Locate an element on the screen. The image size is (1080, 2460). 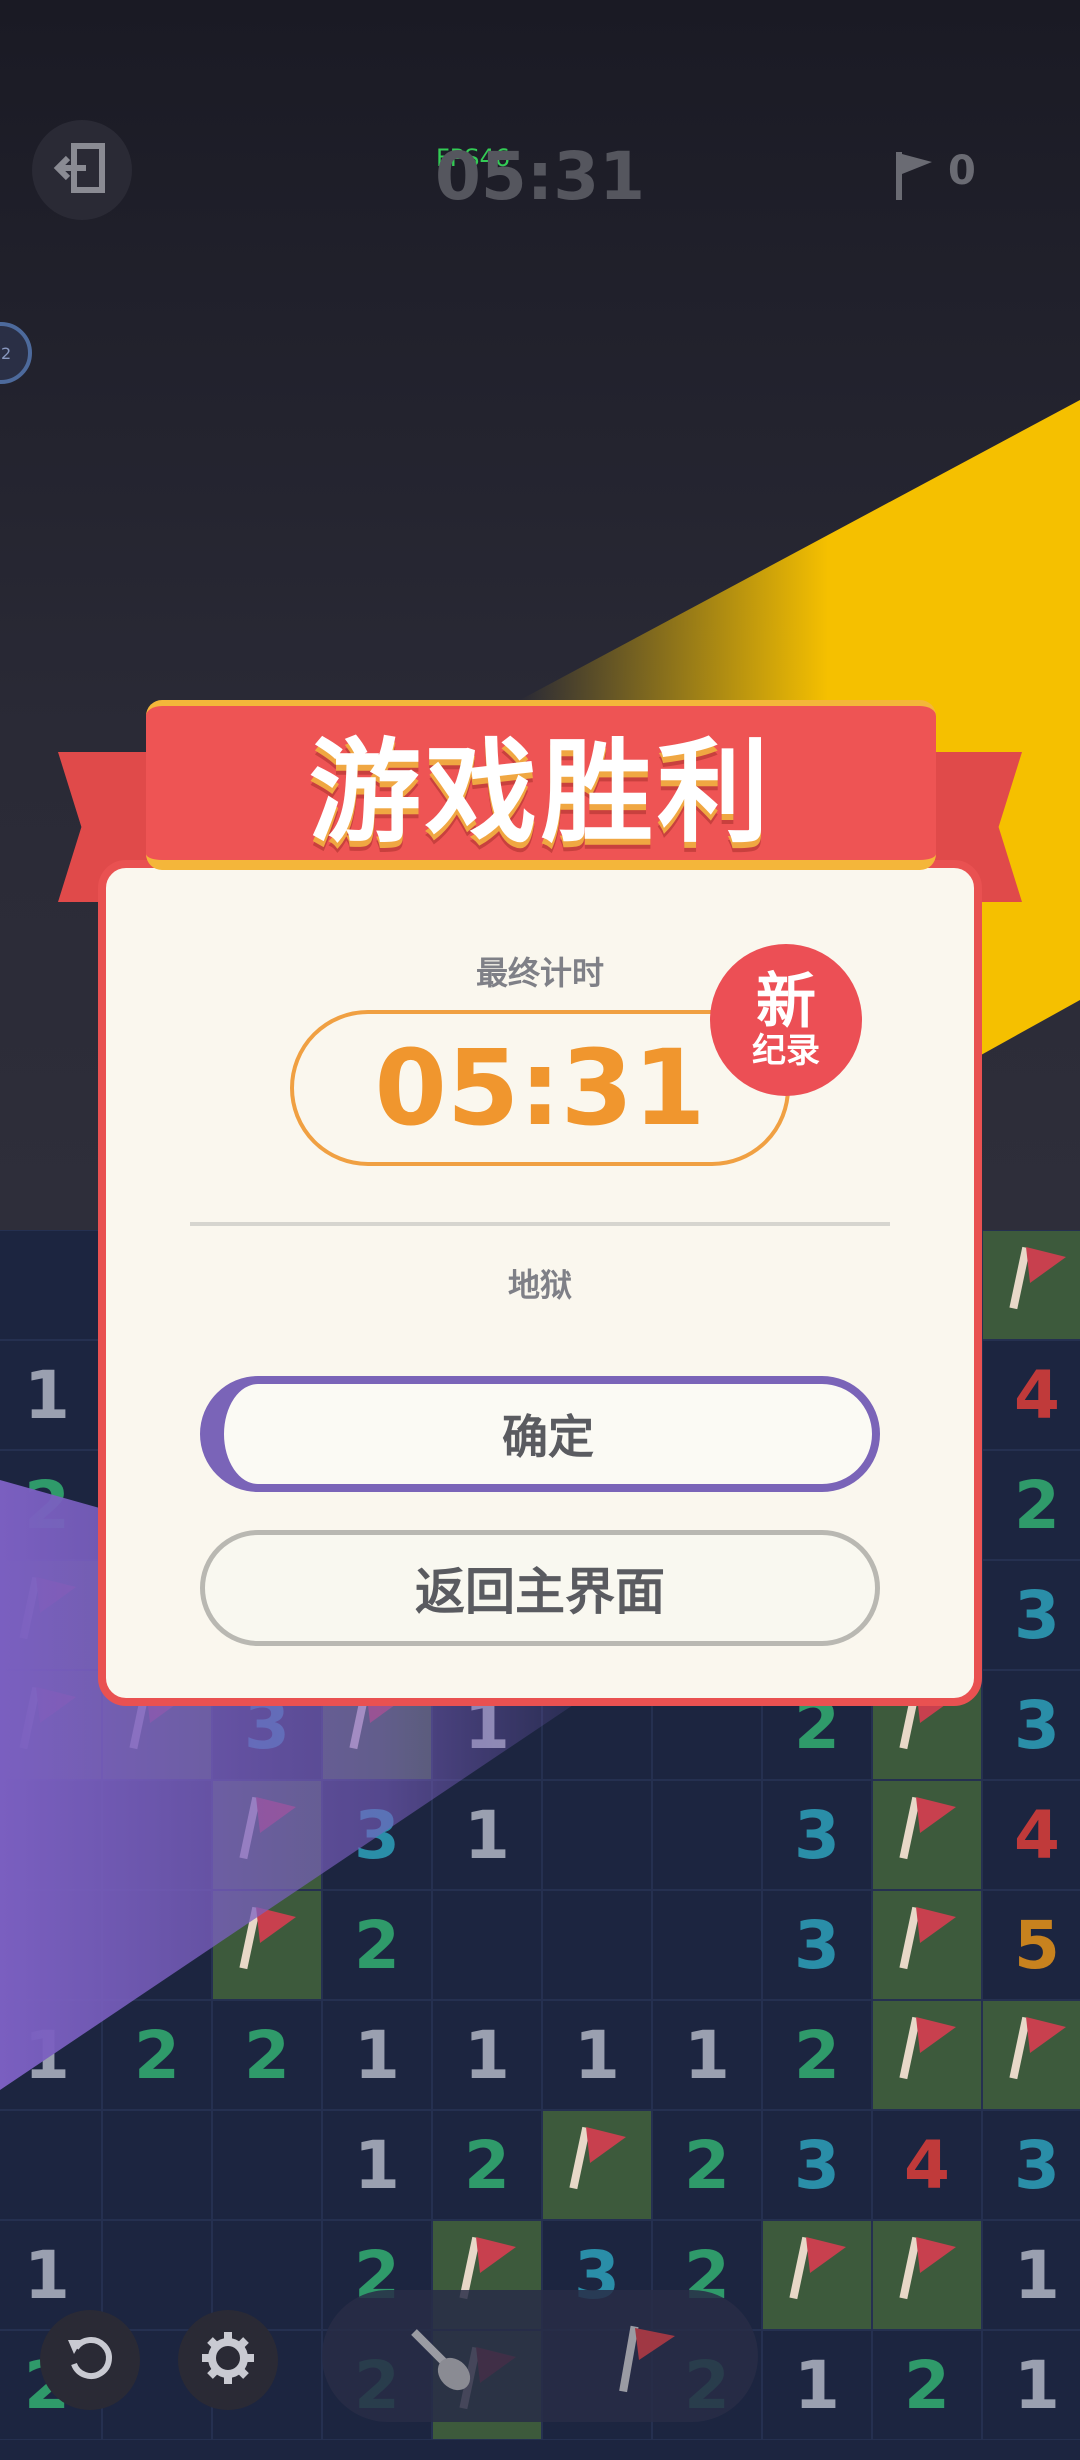
flag-count: 0 is located at coordinates (962, 171).